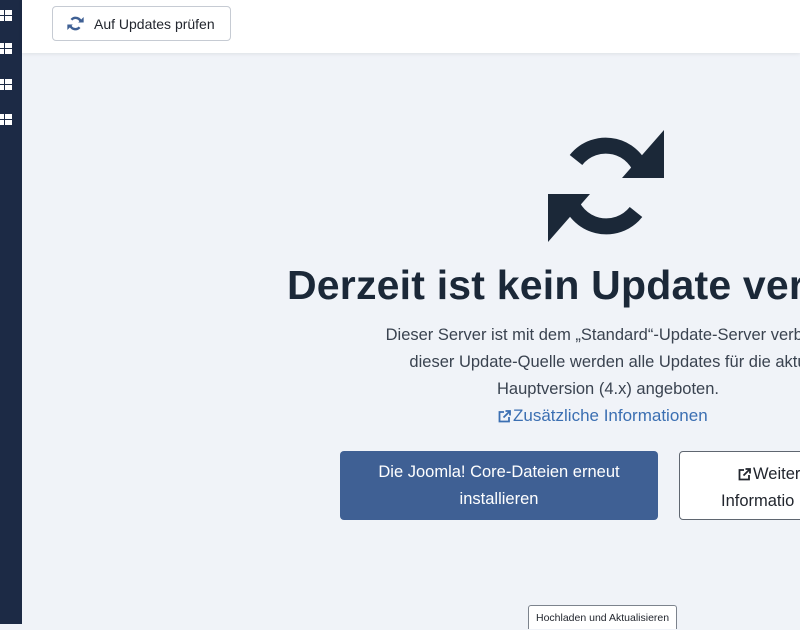 This screenshot has height=630, width=800. What do you see at coordinates (776, 474) in the screenshot?
I see `more-info-label-line-1: Weiter` at bounding box center [776, 474].